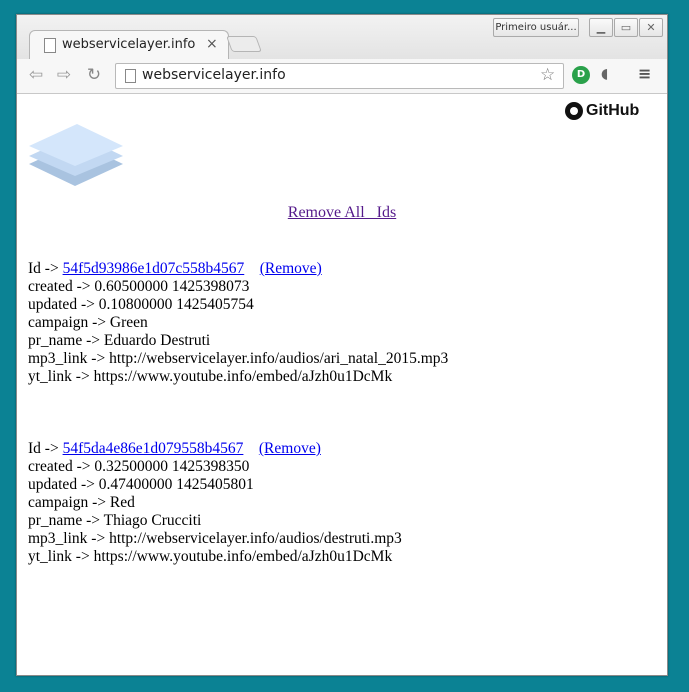  What do you see at coordinates (604, 74) in the screenshot?
I see `audio-extension-icon: ◖` at bounding box center [604, 74].